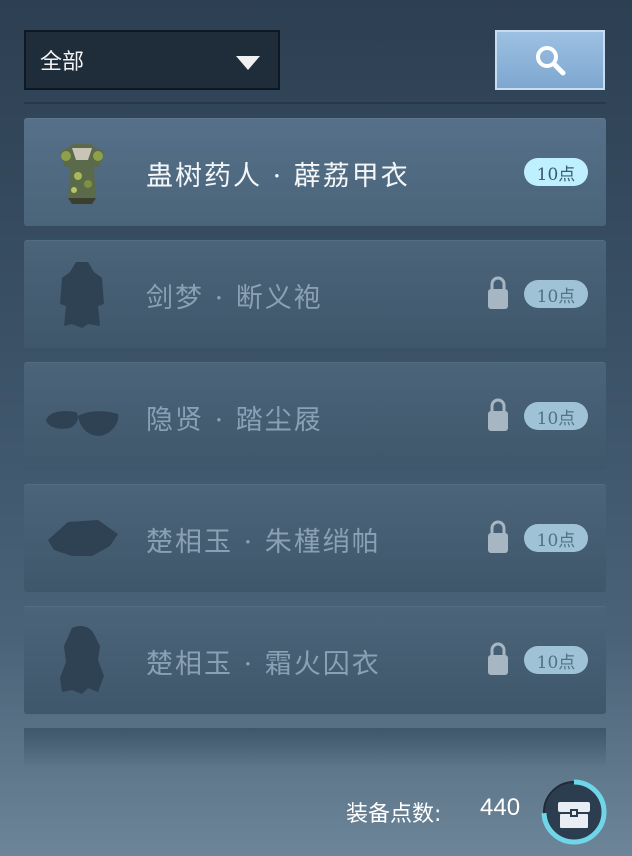  I want to click on shoes-silhouette-icon, so click(82, 423).